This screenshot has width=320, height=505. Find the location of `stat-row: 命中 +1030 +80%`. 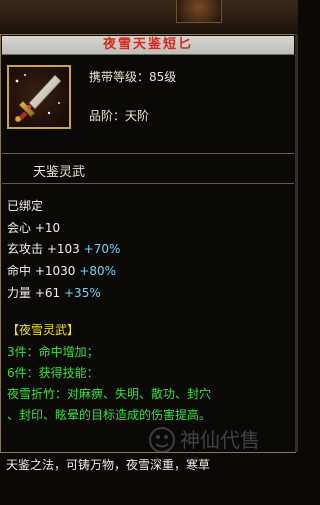

stat-row: 命中 +1030 +80% is located at coordinates (61, 270).